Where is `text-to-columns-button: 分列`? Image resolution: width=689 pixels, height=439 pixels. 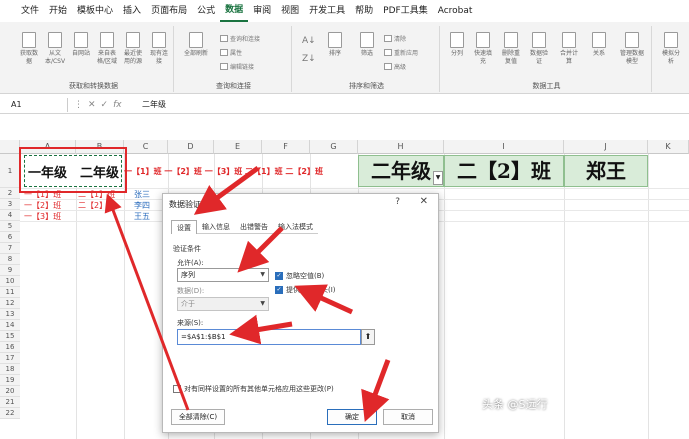 text-to-columns-button: 分列 is located at coordinates (457, 45).